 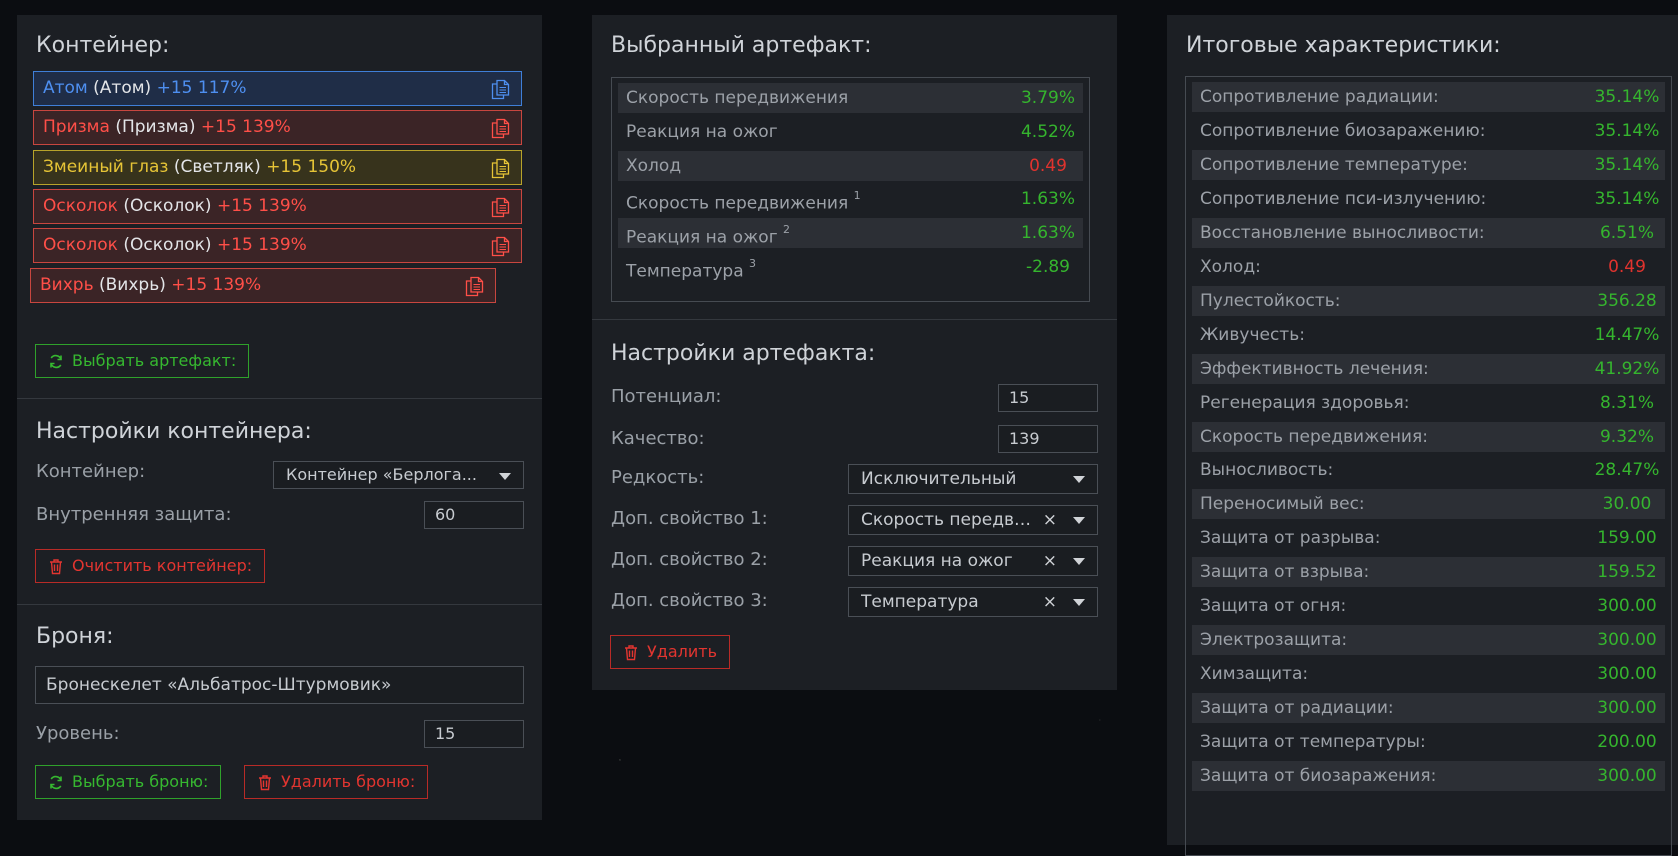 I want to click on select-armor-label: Выбрать броню:, so click(x=140, y=781).